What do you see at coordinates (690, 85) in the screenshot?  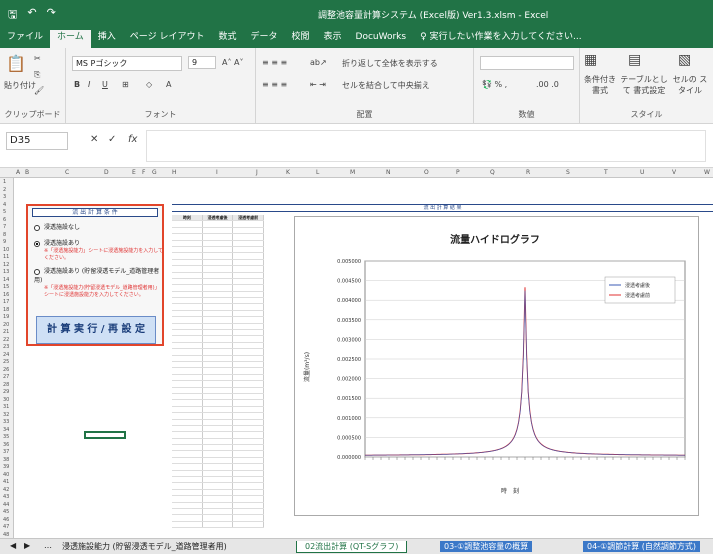 I see `cell-style-button: セルの スタイル` at bounding box center [690, 85].